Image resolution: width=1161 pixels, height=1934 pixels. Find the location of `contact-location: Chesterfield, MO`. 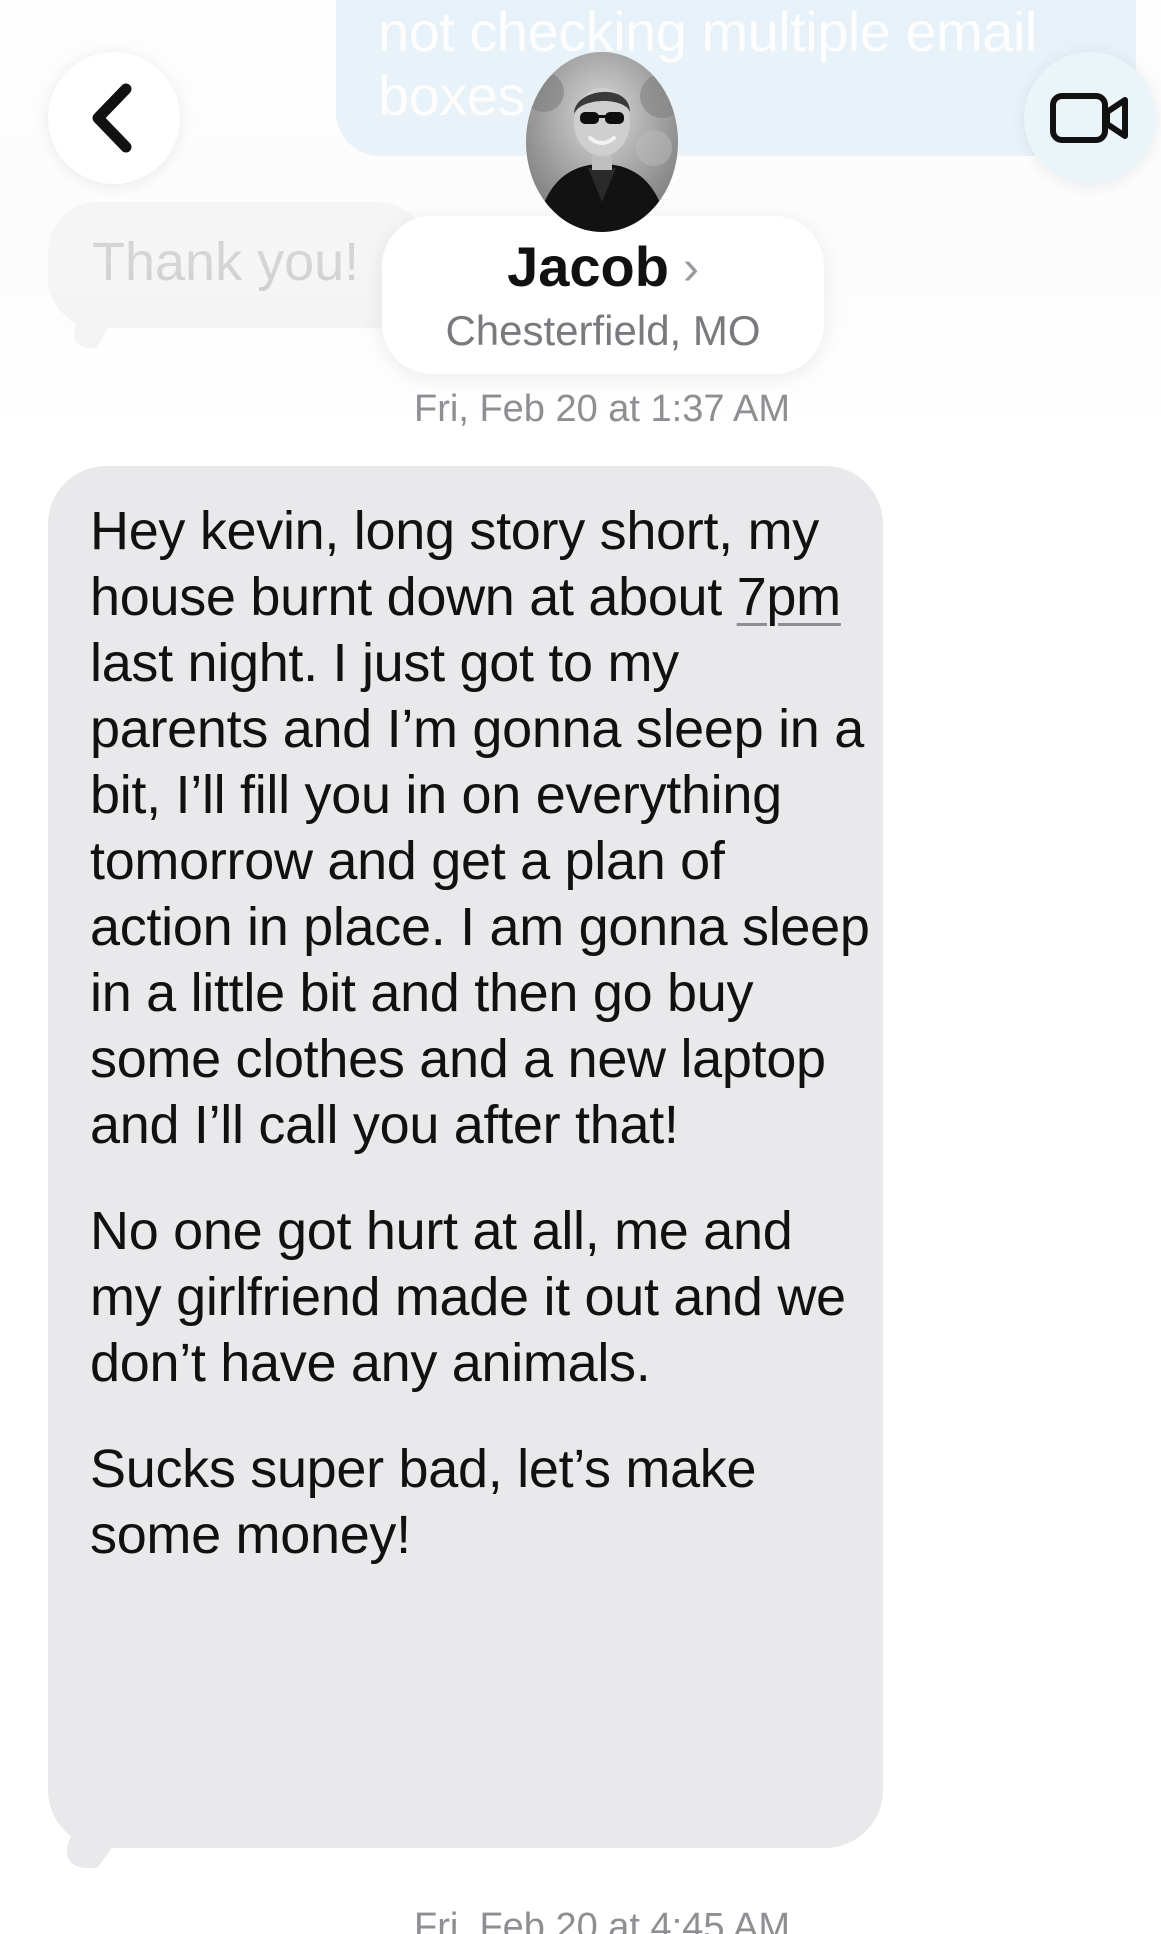

contact-location: Chesterfield, MO is located at coordinates (603, 330).